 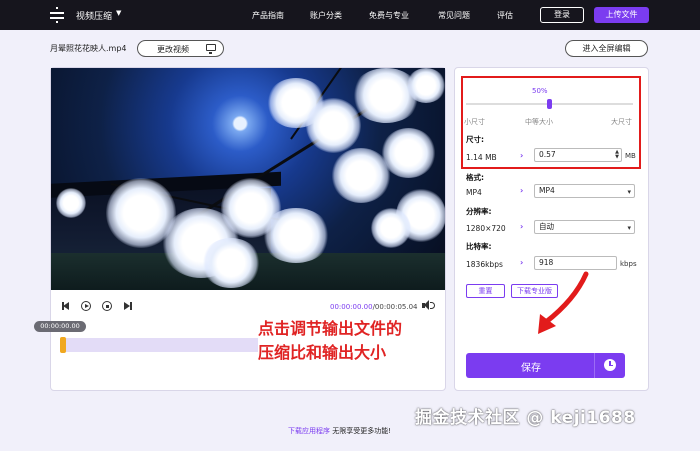 I want to click on prev-frame-icon, so click(x=67, y=306).